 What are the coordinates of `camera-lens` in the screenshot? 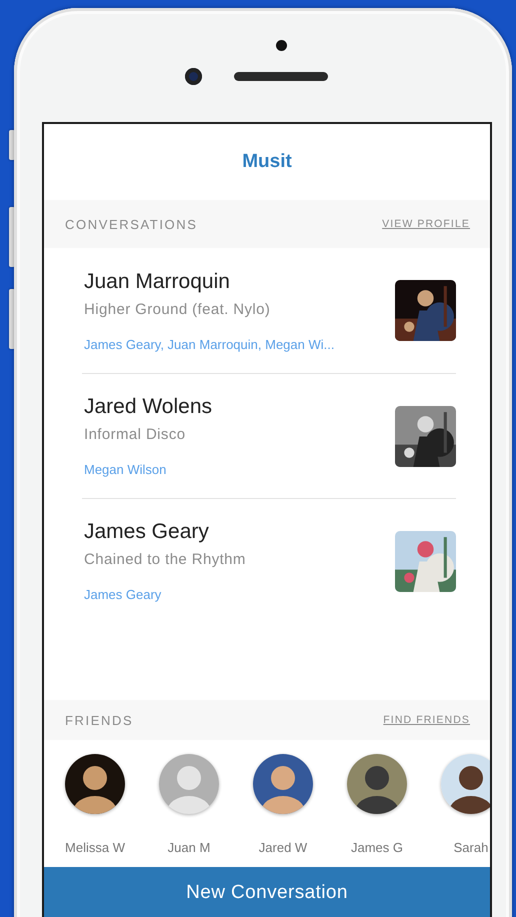 It's located at (193, 76).